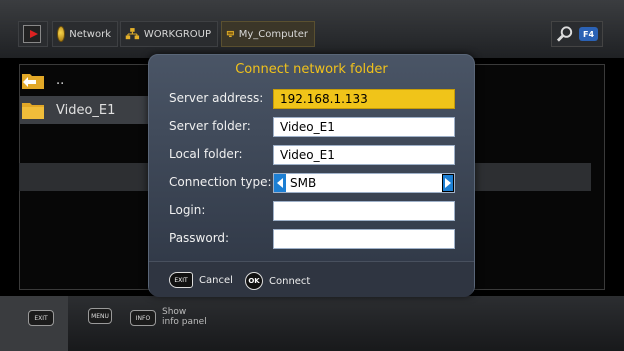 The height and width of the screenshot is (351, 624). What do you see at coordinates (364, 127) in the screenshot?
I see `server-folder-field: Video_E1` at bounding box center [364, 127].